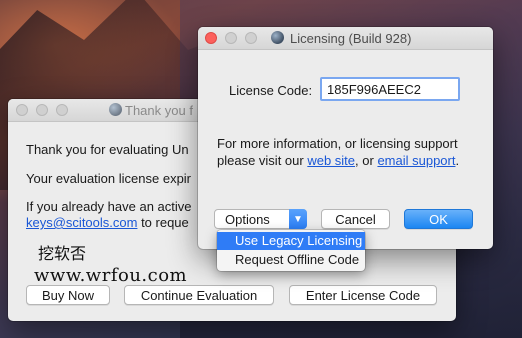 This screenshot has width=522, height=338. I want to click on info-suffix: ., so click(457, 160).